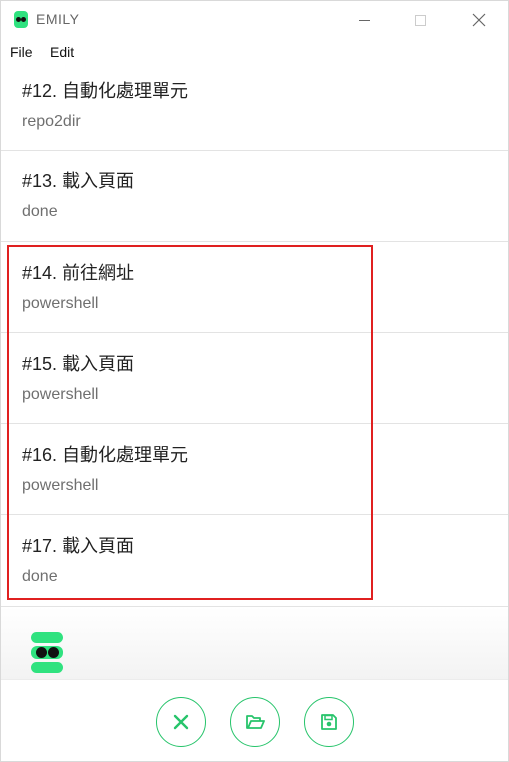 The image size is (509, 762). What do you see at coordinates (58, 19) in the screenshot?
I see `window-title: EMILY` at bounding box center [58, 19].